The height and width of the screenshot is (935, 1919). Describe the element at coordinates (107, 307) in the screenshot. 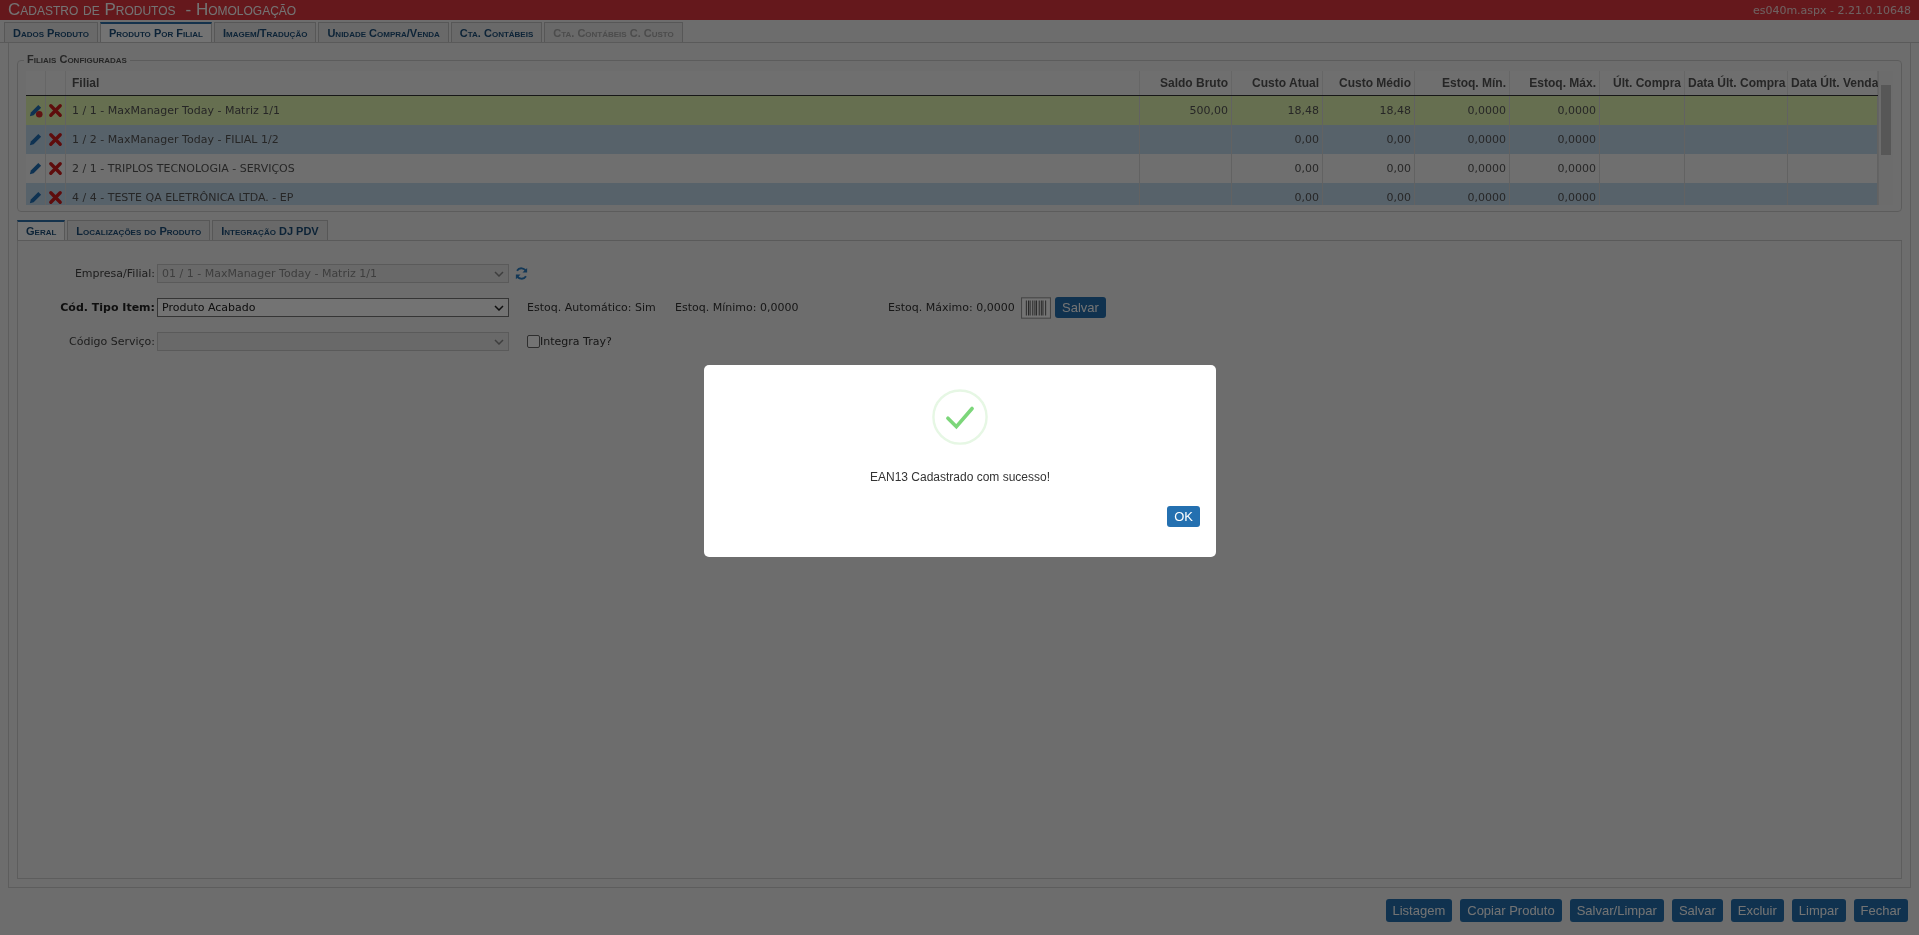

I see `field-label: Cód. Tipo Item:` at that location.